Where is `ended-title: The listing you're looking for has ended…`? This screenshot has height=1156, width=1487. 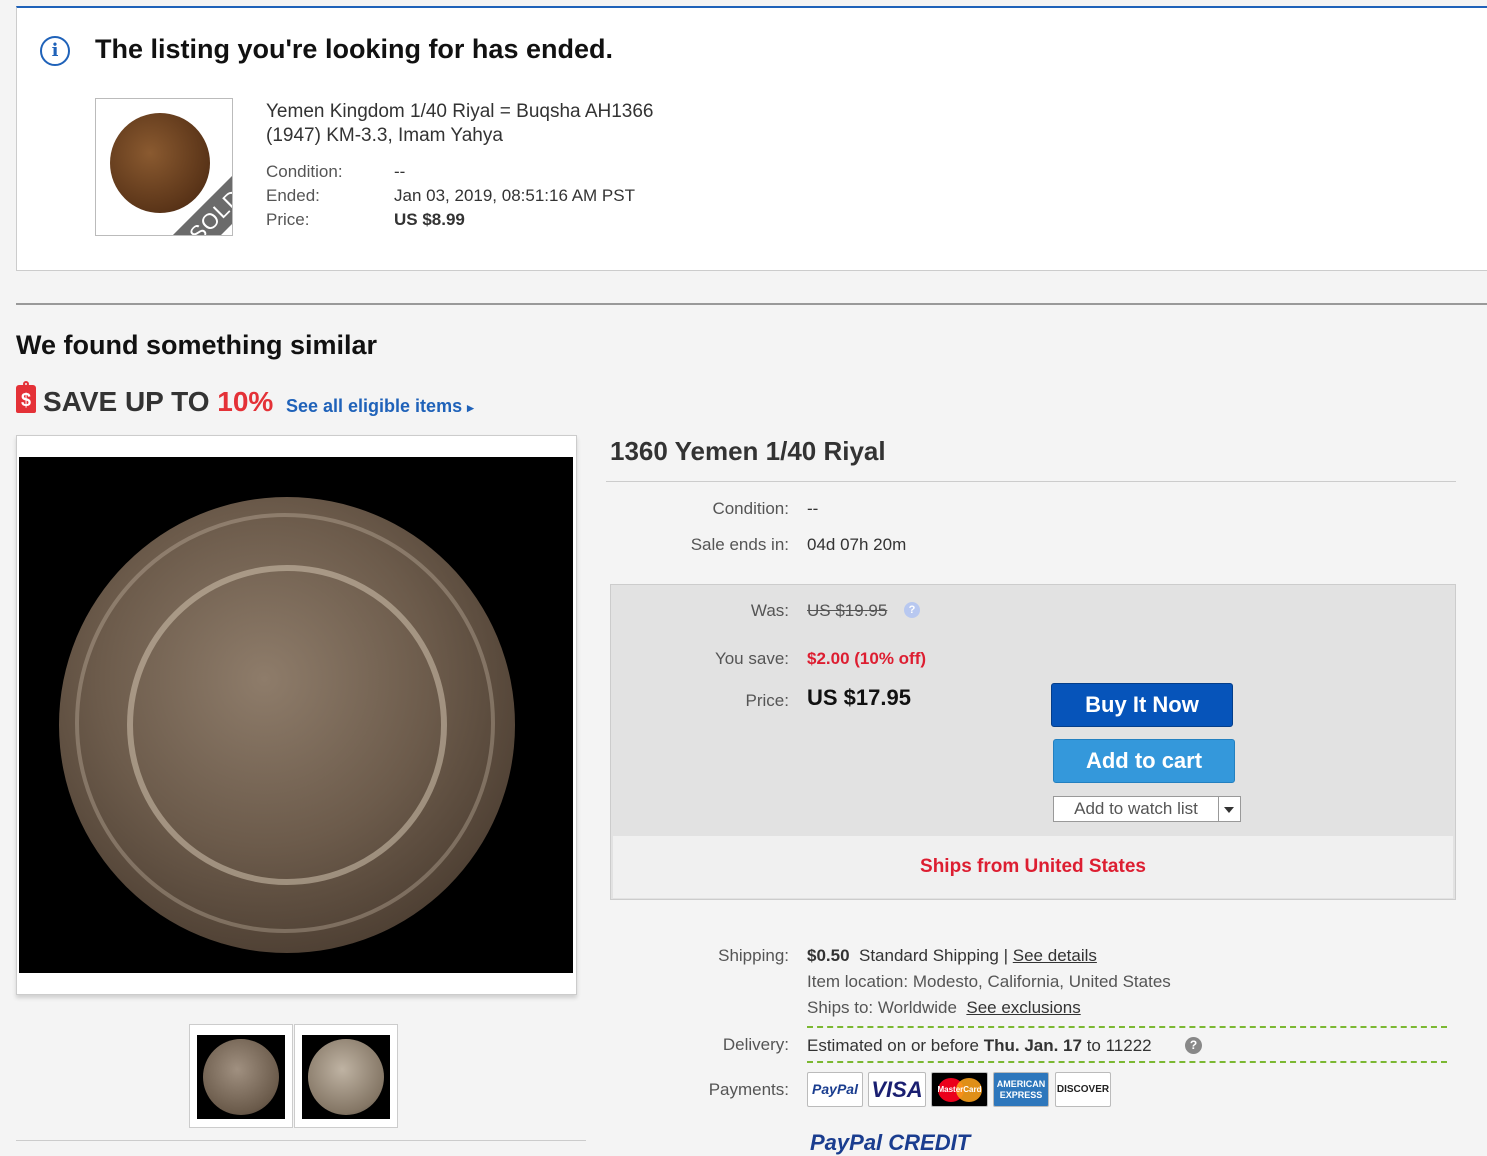
ended-title: The listing you're looking for has ended… is located at coordinates (354, 49).